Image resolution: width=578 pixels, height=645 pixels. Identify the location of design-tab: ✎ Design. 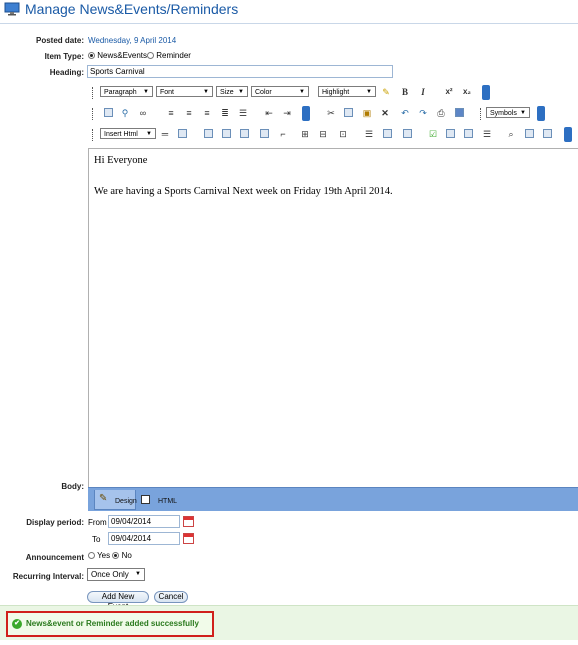
(115, 500).